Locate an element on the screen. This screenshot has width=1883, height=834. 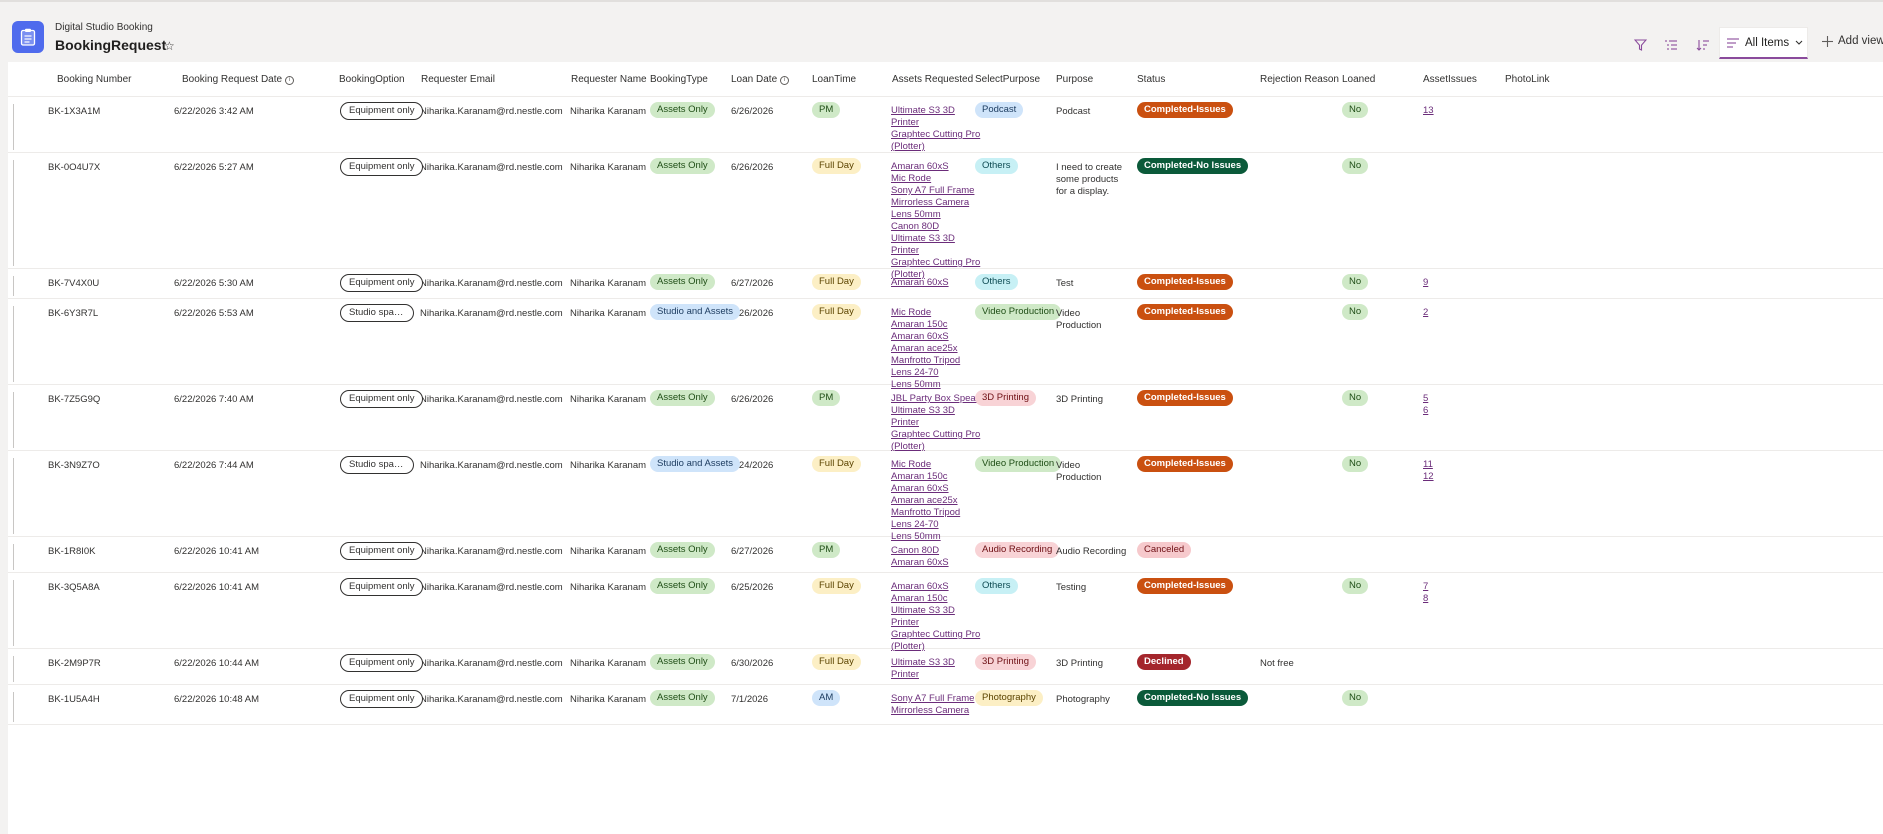
asset-issue-link: 7 is located at coordinates (1425, 587).